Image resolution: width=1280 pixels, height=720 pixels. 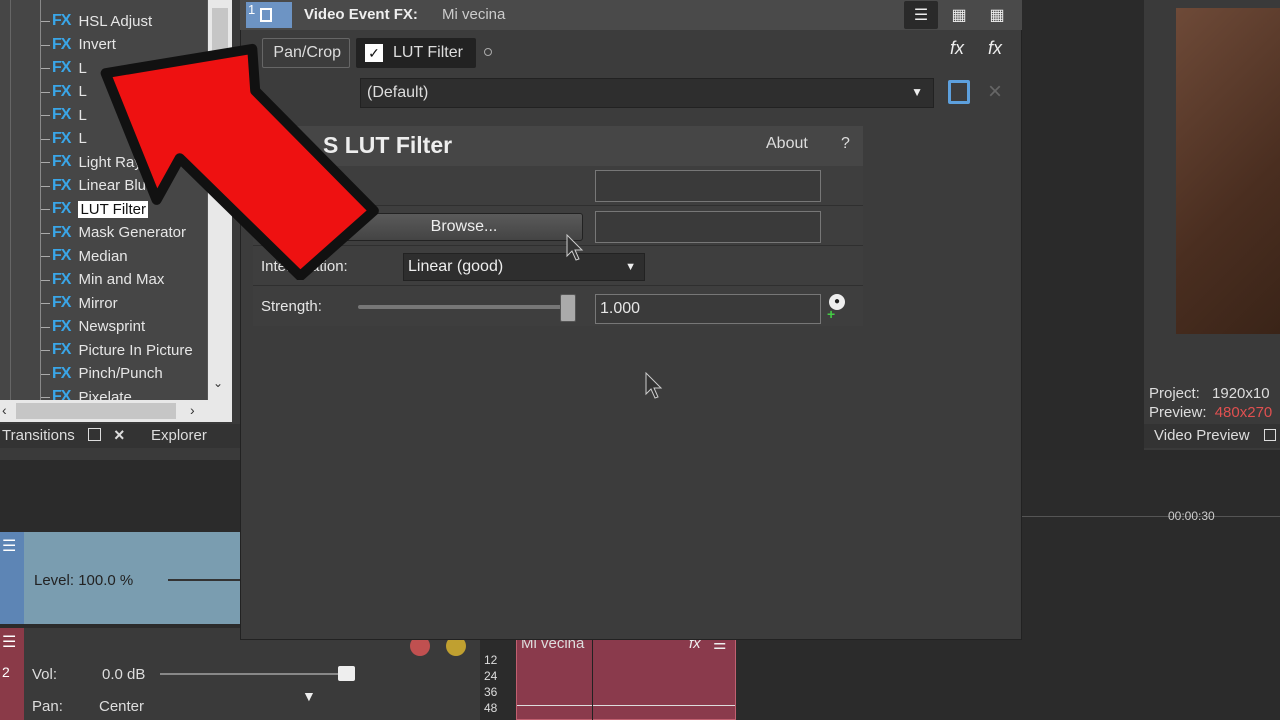 I want to click on tab-transitions: Transitions, so click(x=38, y=435).